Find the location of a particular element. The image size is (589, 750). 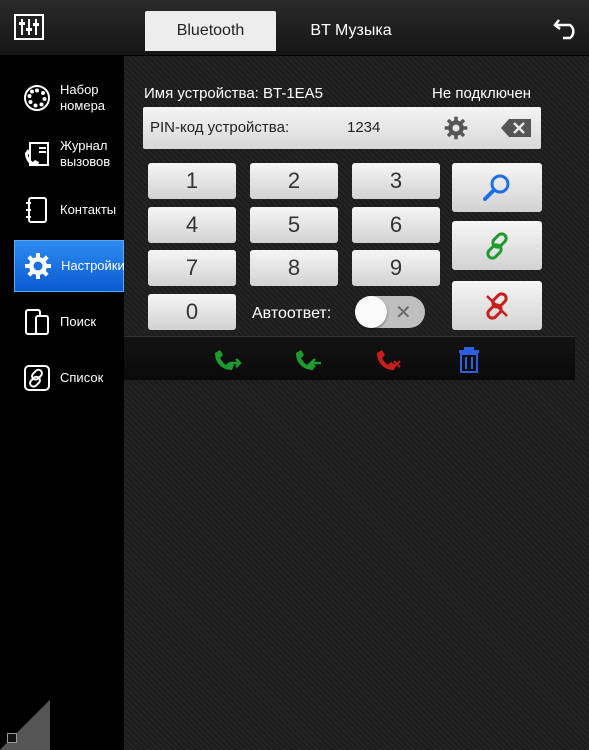

key-7: 7 is located at coordinates (192, 268).